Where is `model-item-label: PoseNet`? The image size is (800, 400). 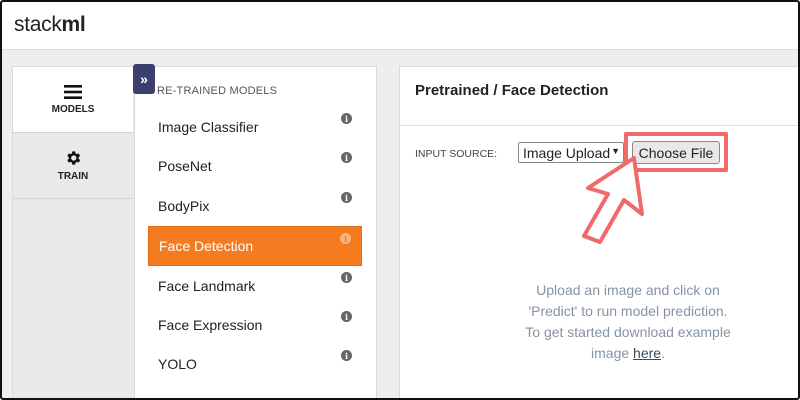
model-item-label: PoseNet is located at coordinates (185, 166).